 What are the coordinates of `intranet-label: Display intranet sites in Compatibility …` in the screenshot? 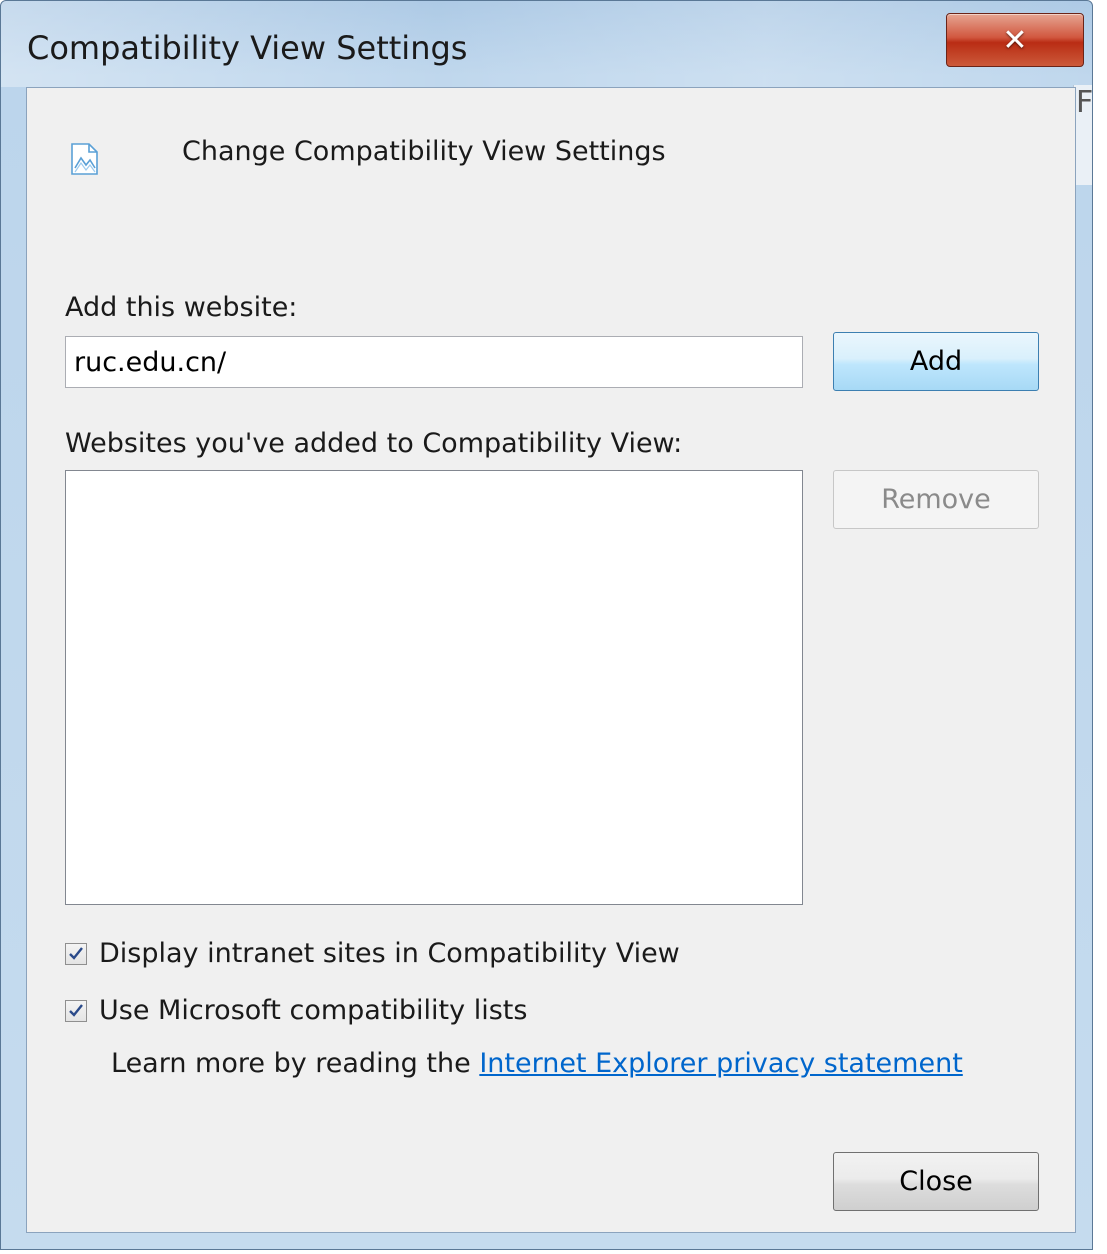 It's located at (389, 953).